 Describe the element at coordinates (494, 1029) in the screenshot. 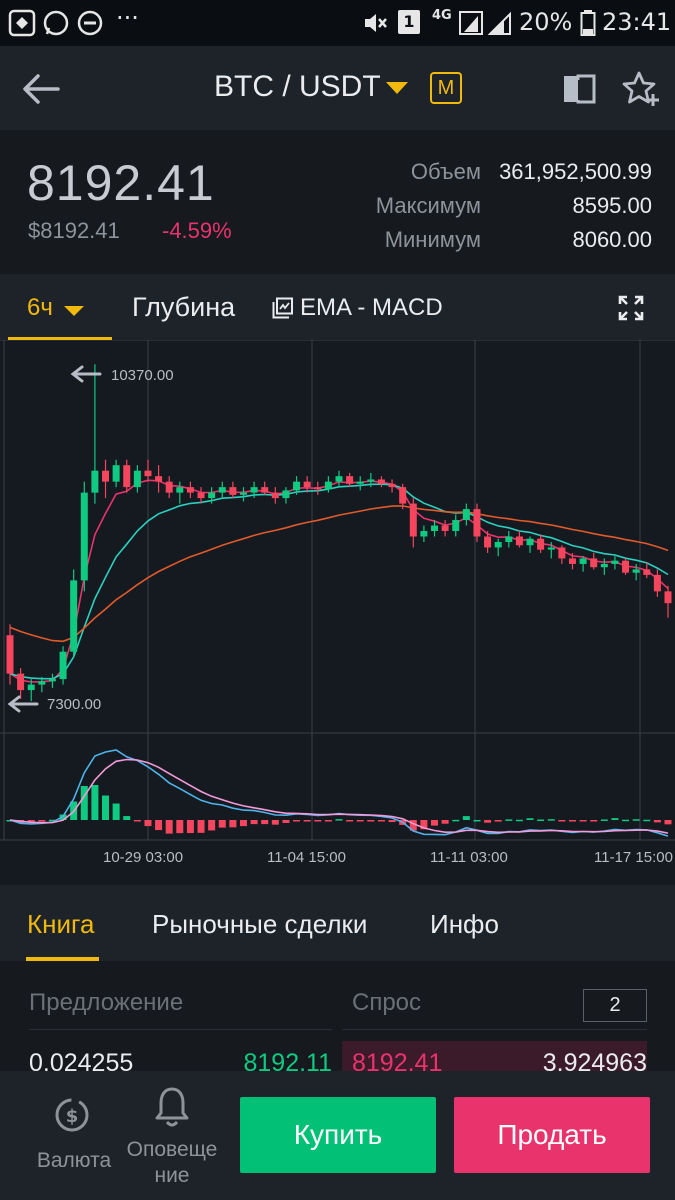

I see `divider` at that location.